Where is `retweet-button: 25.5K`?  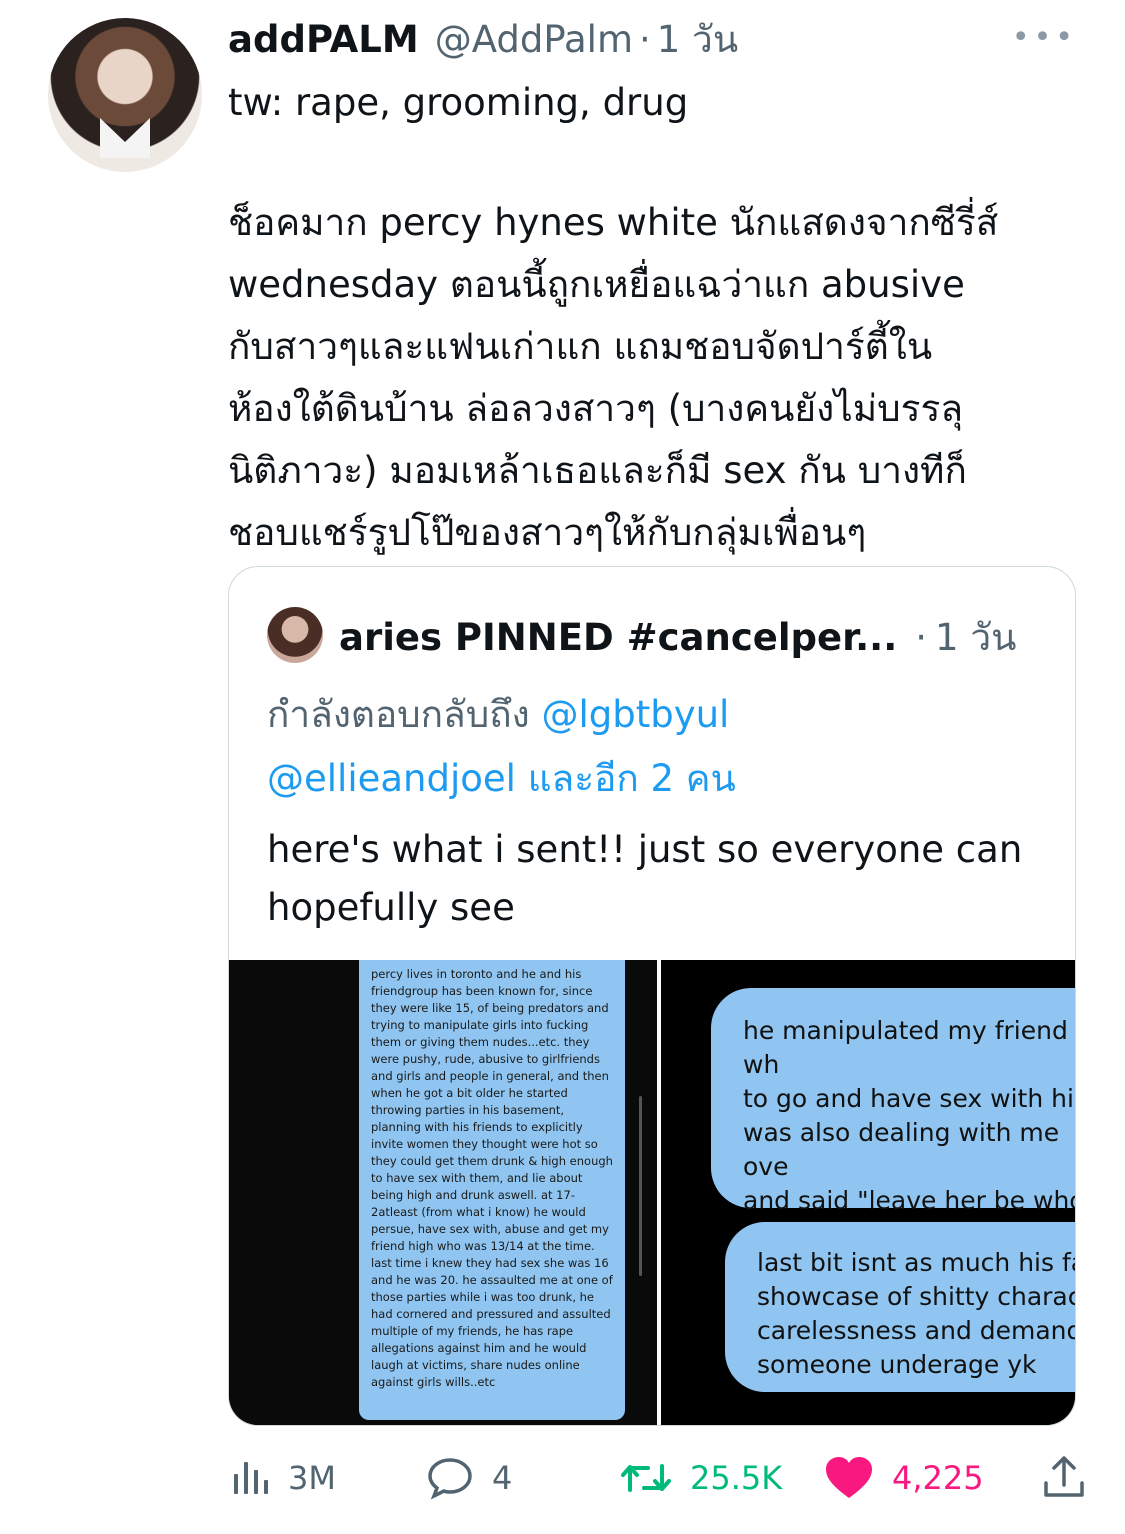 retweet-button: 25.5K is located at coordinates (701, 1478).